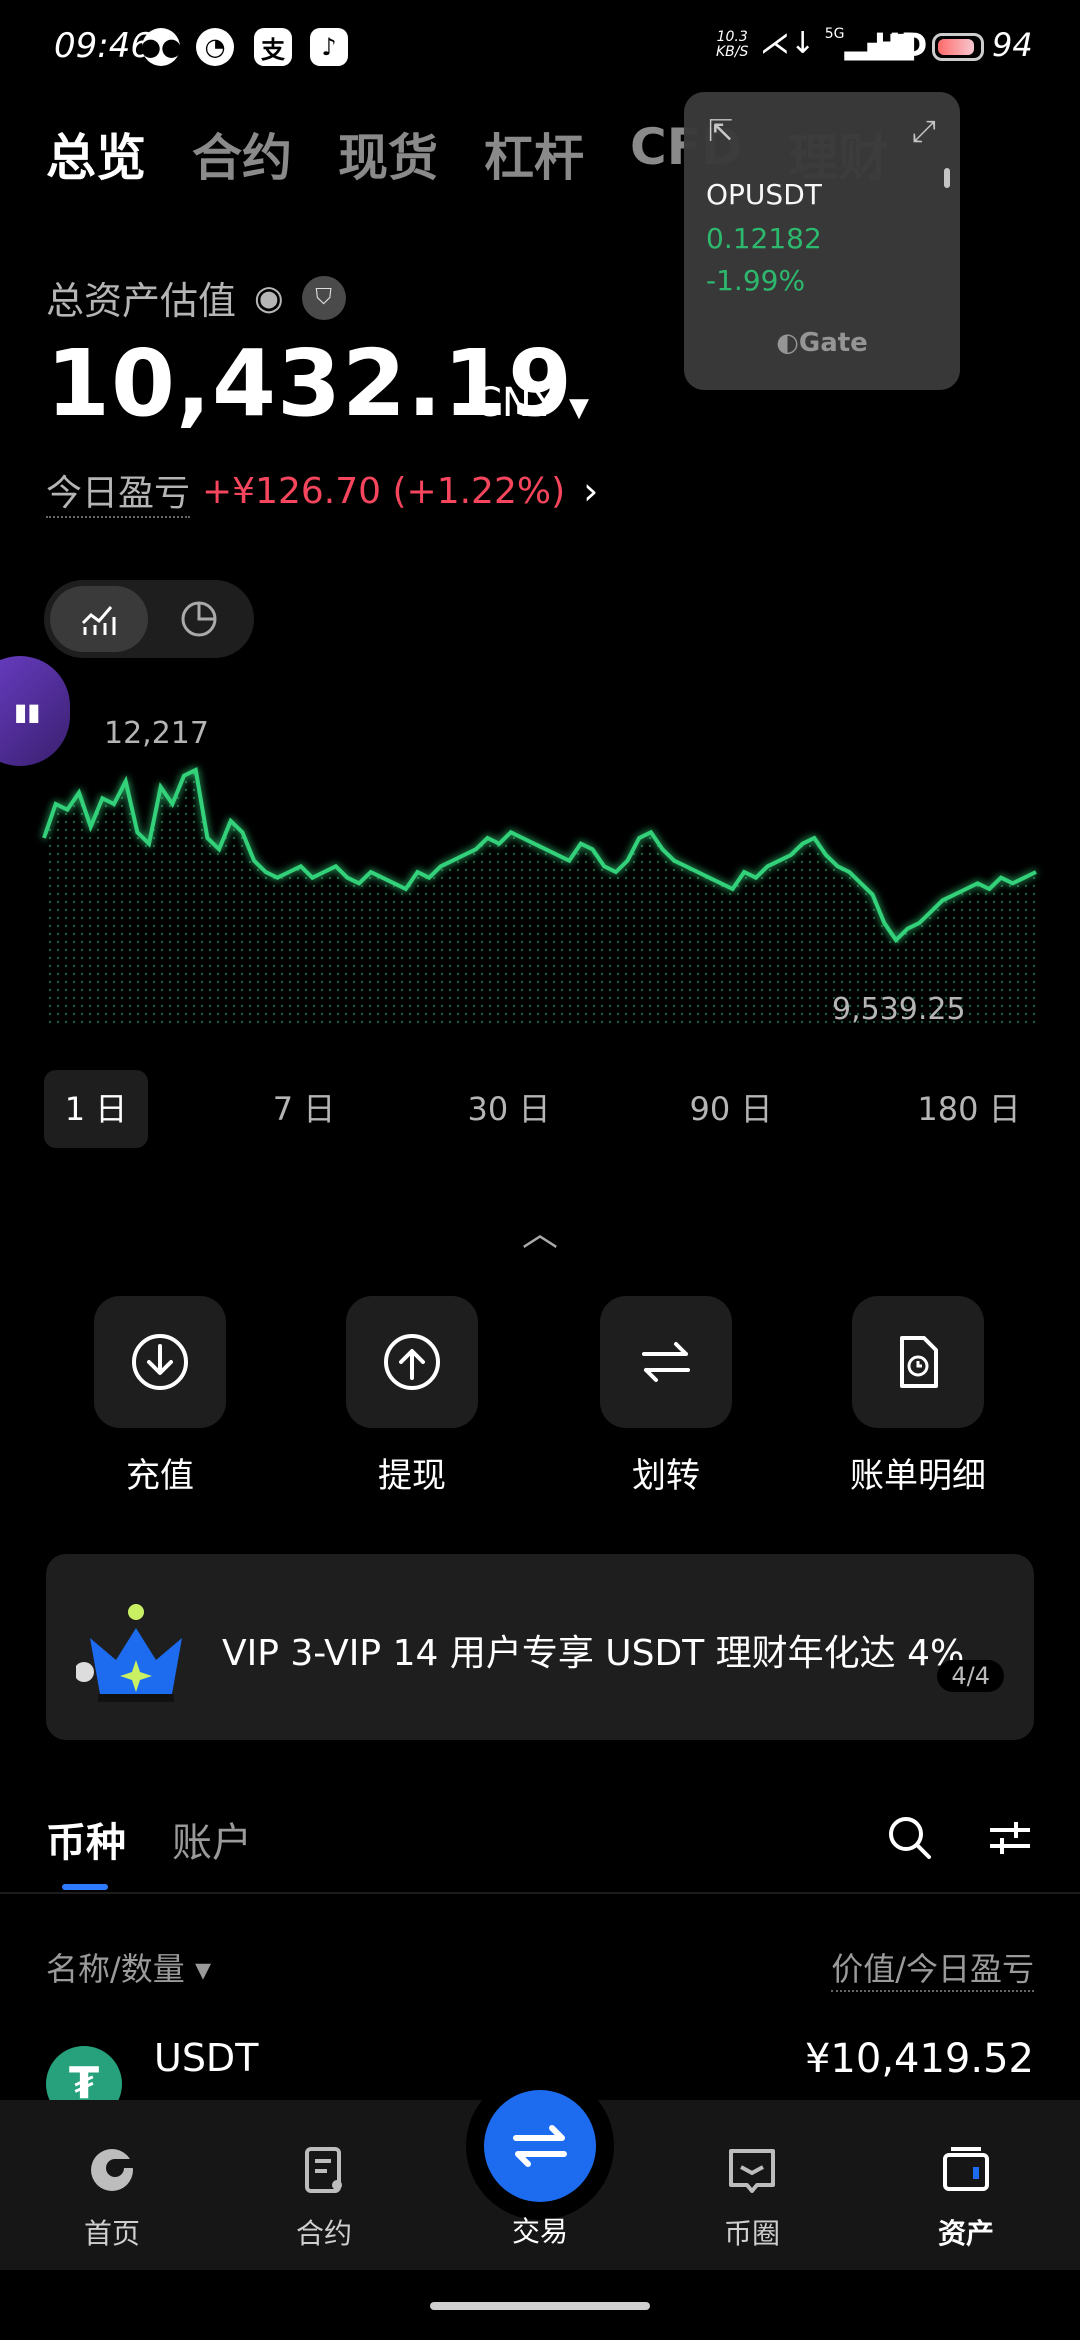  What do you see at coordinates (899, 1009) in the screenshot?
I see `chart-min-label: 9,539.25` at bounding box center [899, 1009].